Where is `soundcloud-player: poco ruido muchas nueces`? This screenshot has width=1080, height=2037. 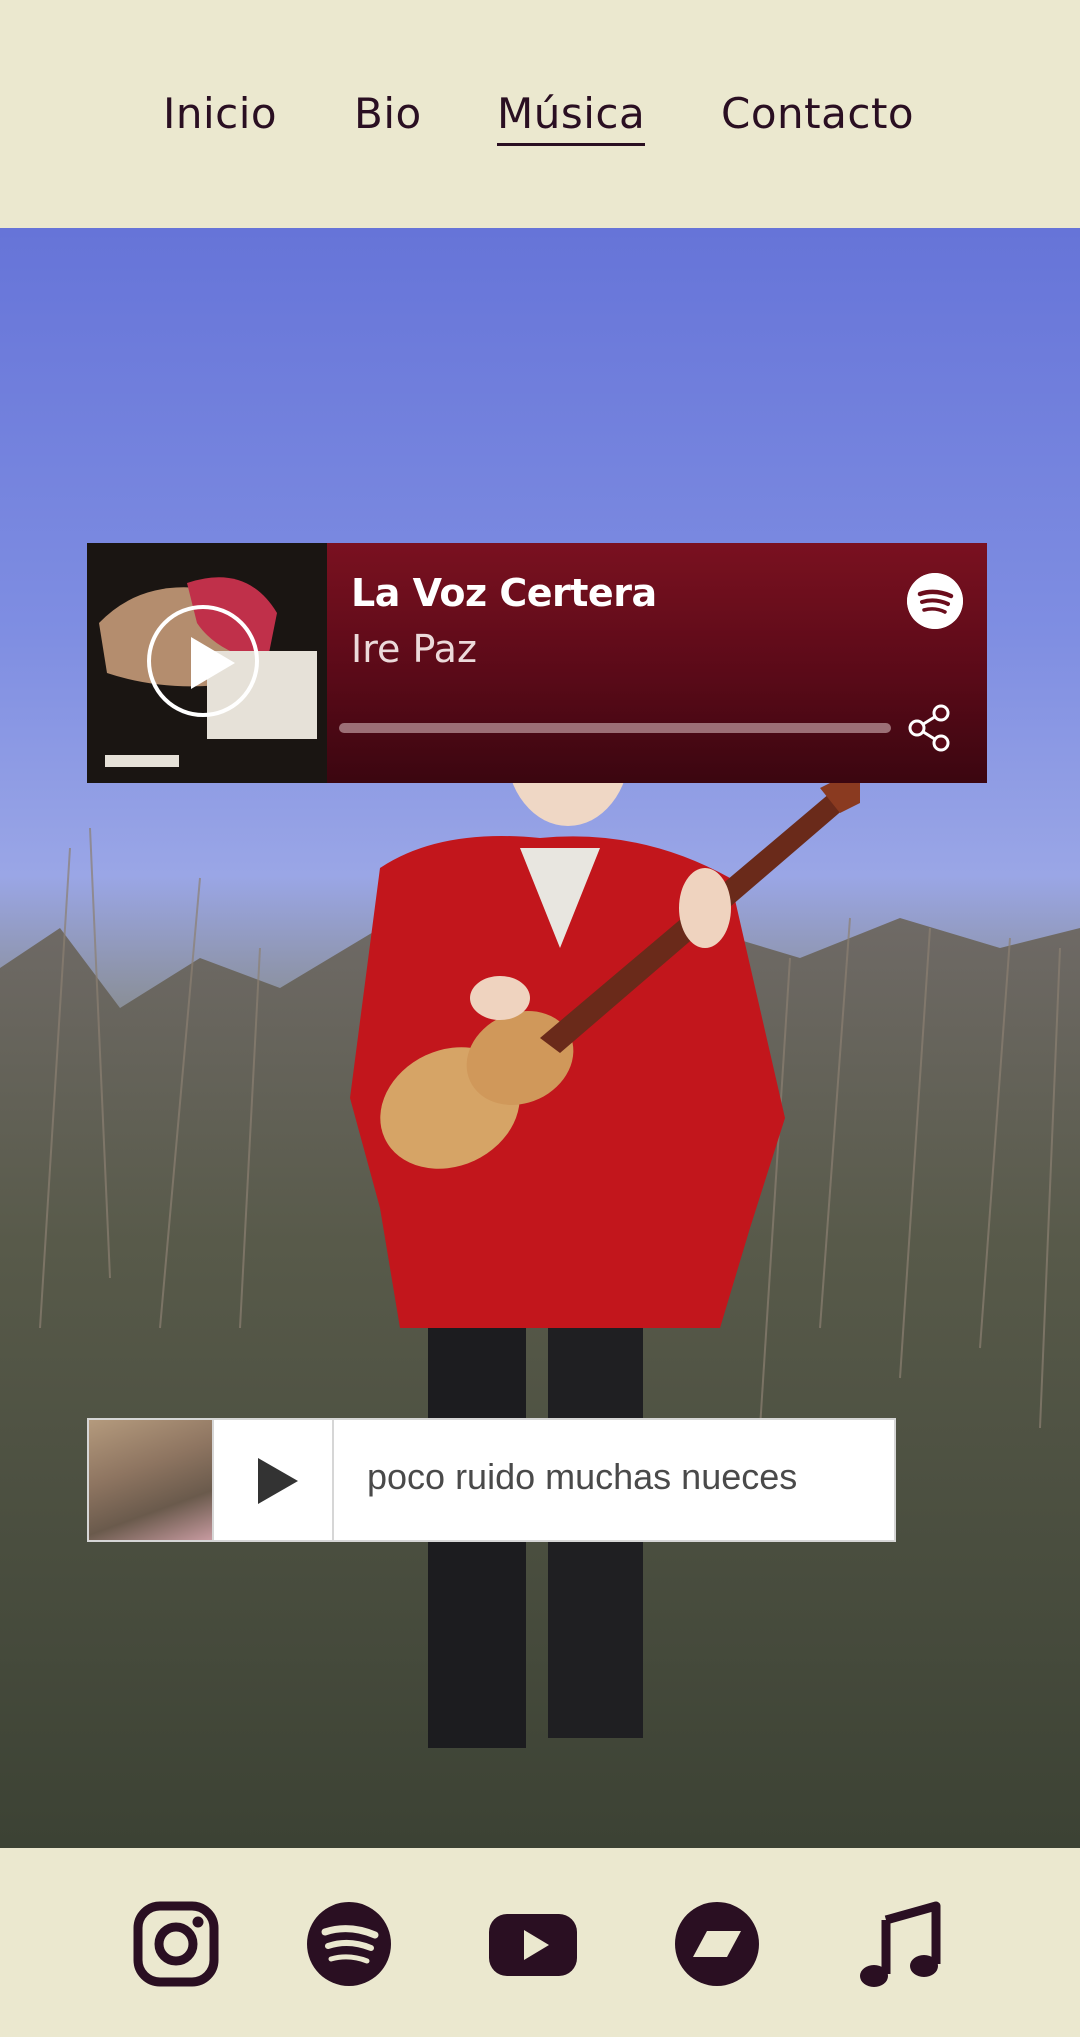
soundcloud-player: poco ruido muchas nueces is located at coordinates (491, 1480).